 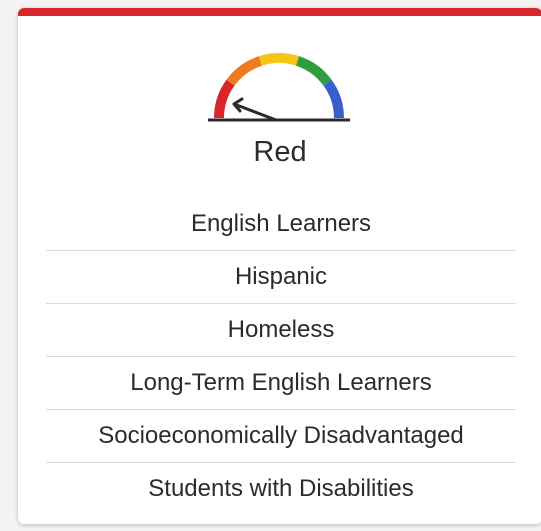 I want to click on list-item: Students with Disabilities, so click(x=281, y=488).